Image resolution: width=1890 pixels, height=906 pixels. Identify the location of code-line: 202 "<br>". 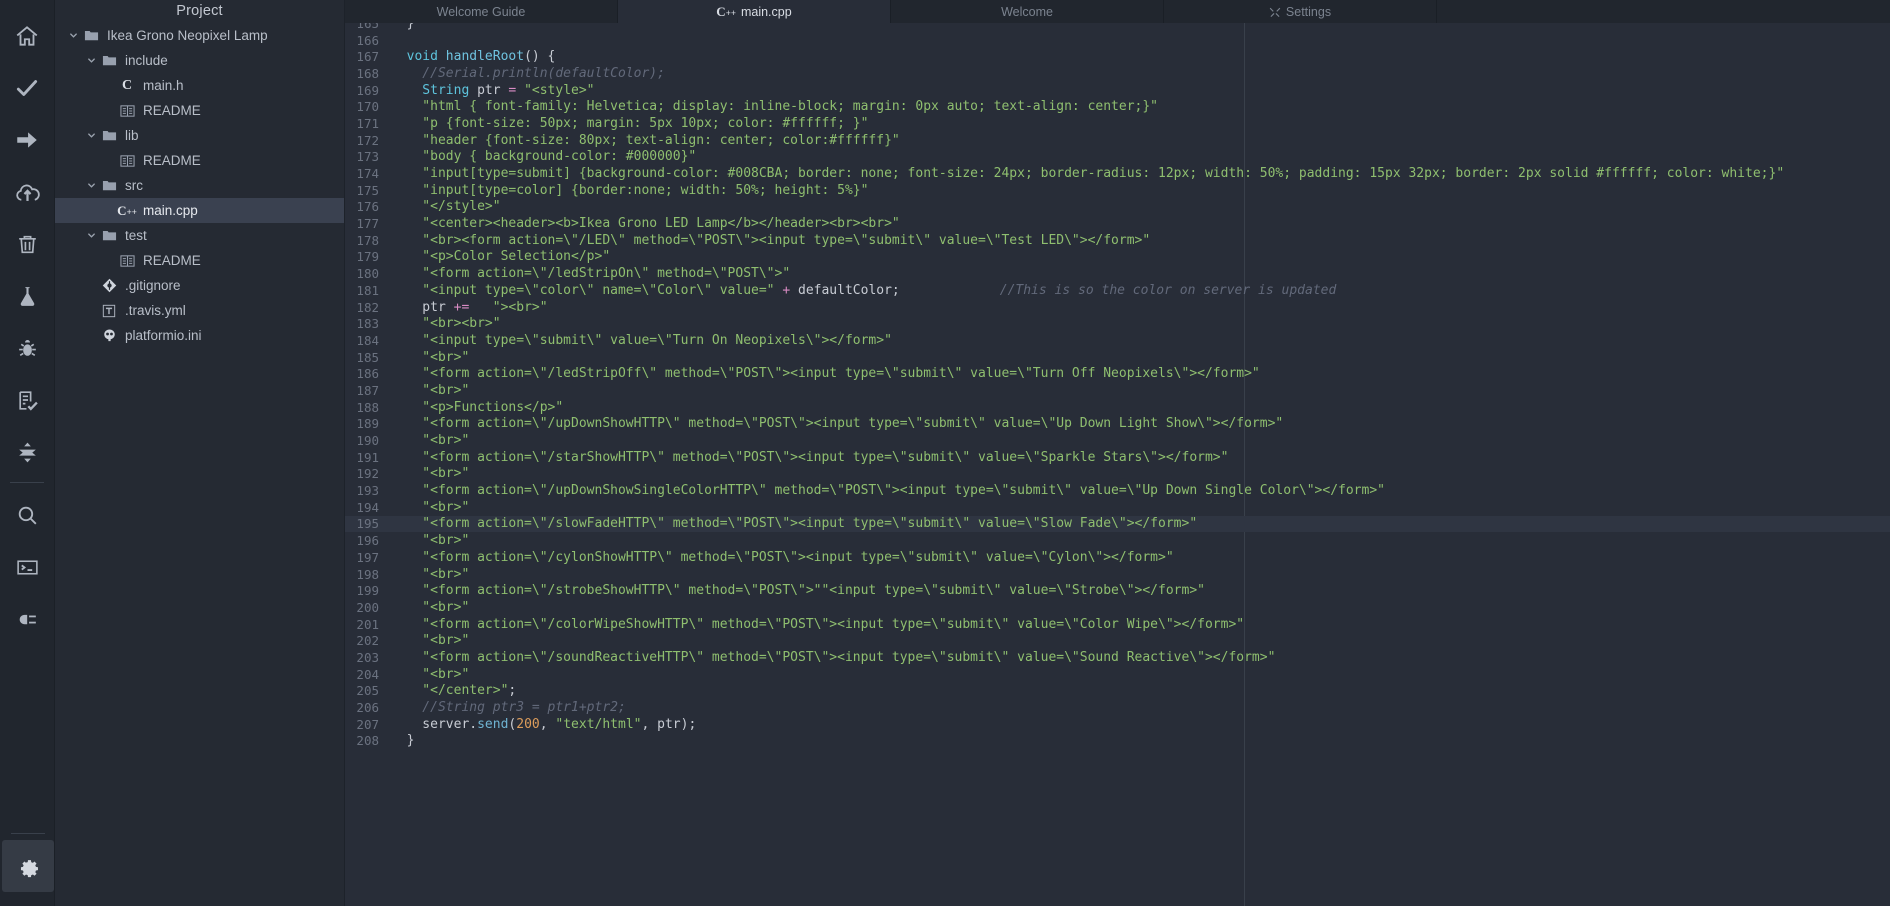
(1117, 640).